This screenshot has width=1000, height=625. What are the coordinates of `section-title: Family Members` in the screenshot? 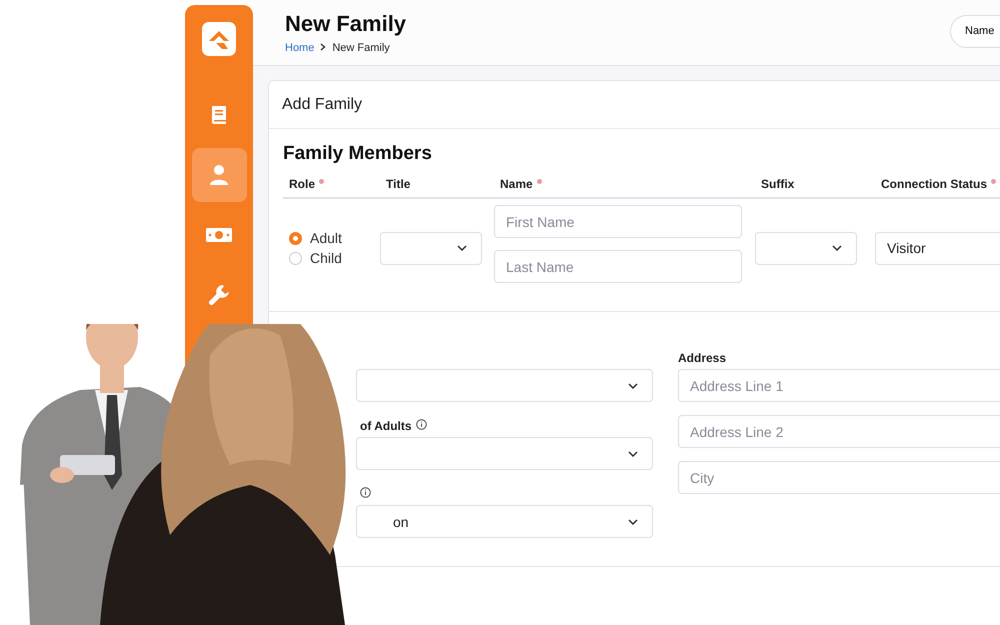 It's located at (358, 154).